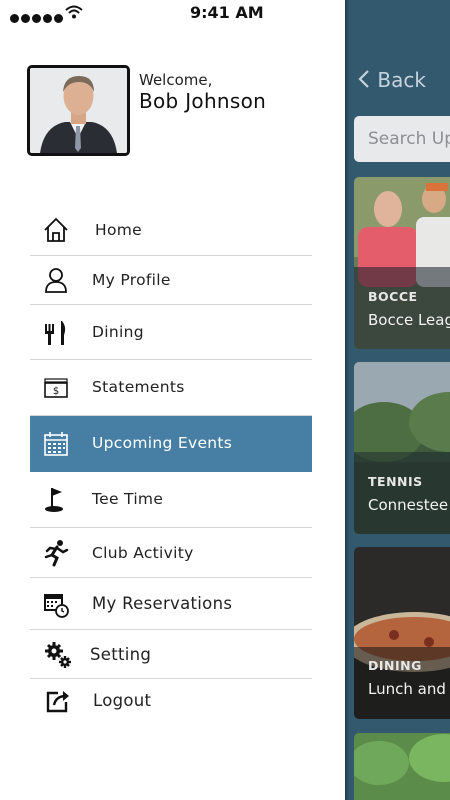 This screenshot has height=800, width=450. I want to click on menu-item-upcoming-events: Upcoming Events, so click(171, 444).